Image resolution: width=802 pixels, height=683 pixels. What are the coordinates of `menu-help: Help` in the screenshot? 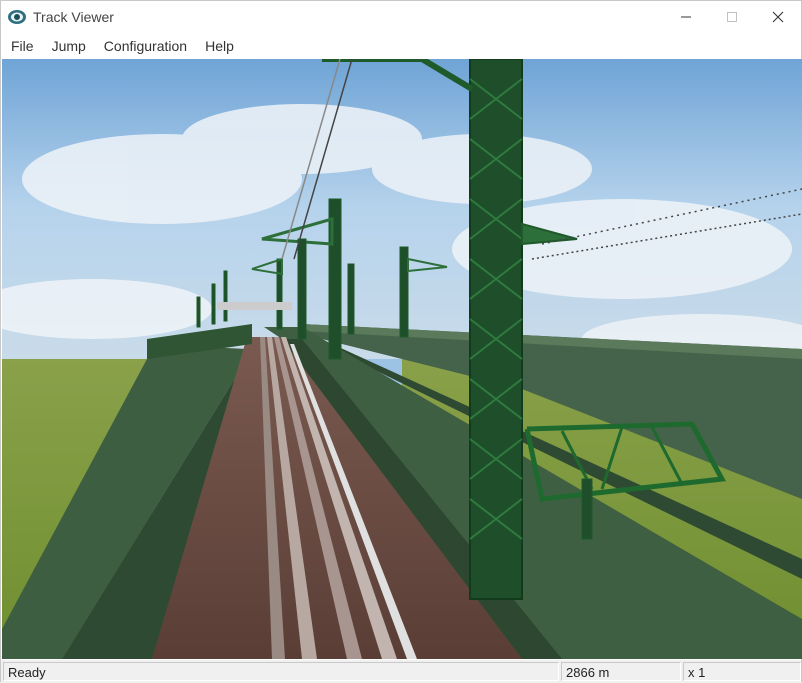 It's located at (219, 46).